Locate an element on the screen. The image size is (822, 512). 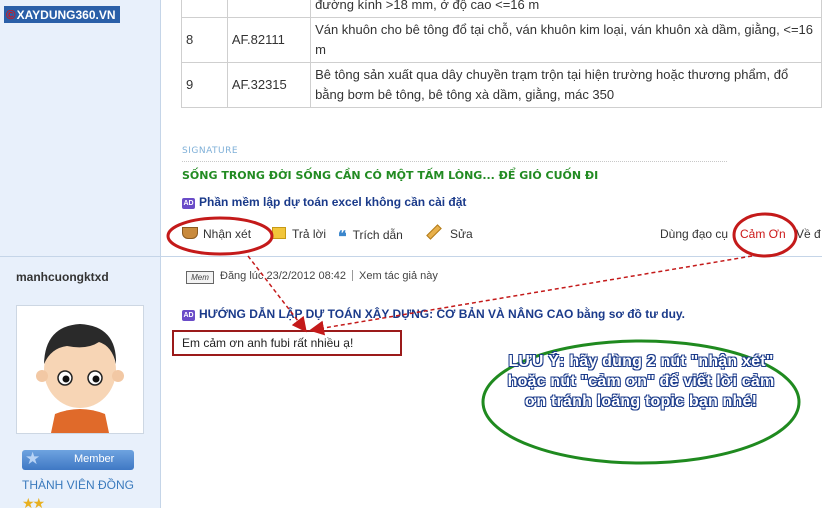
highlight-comment-ellipse is located at coordinates (220, 236).